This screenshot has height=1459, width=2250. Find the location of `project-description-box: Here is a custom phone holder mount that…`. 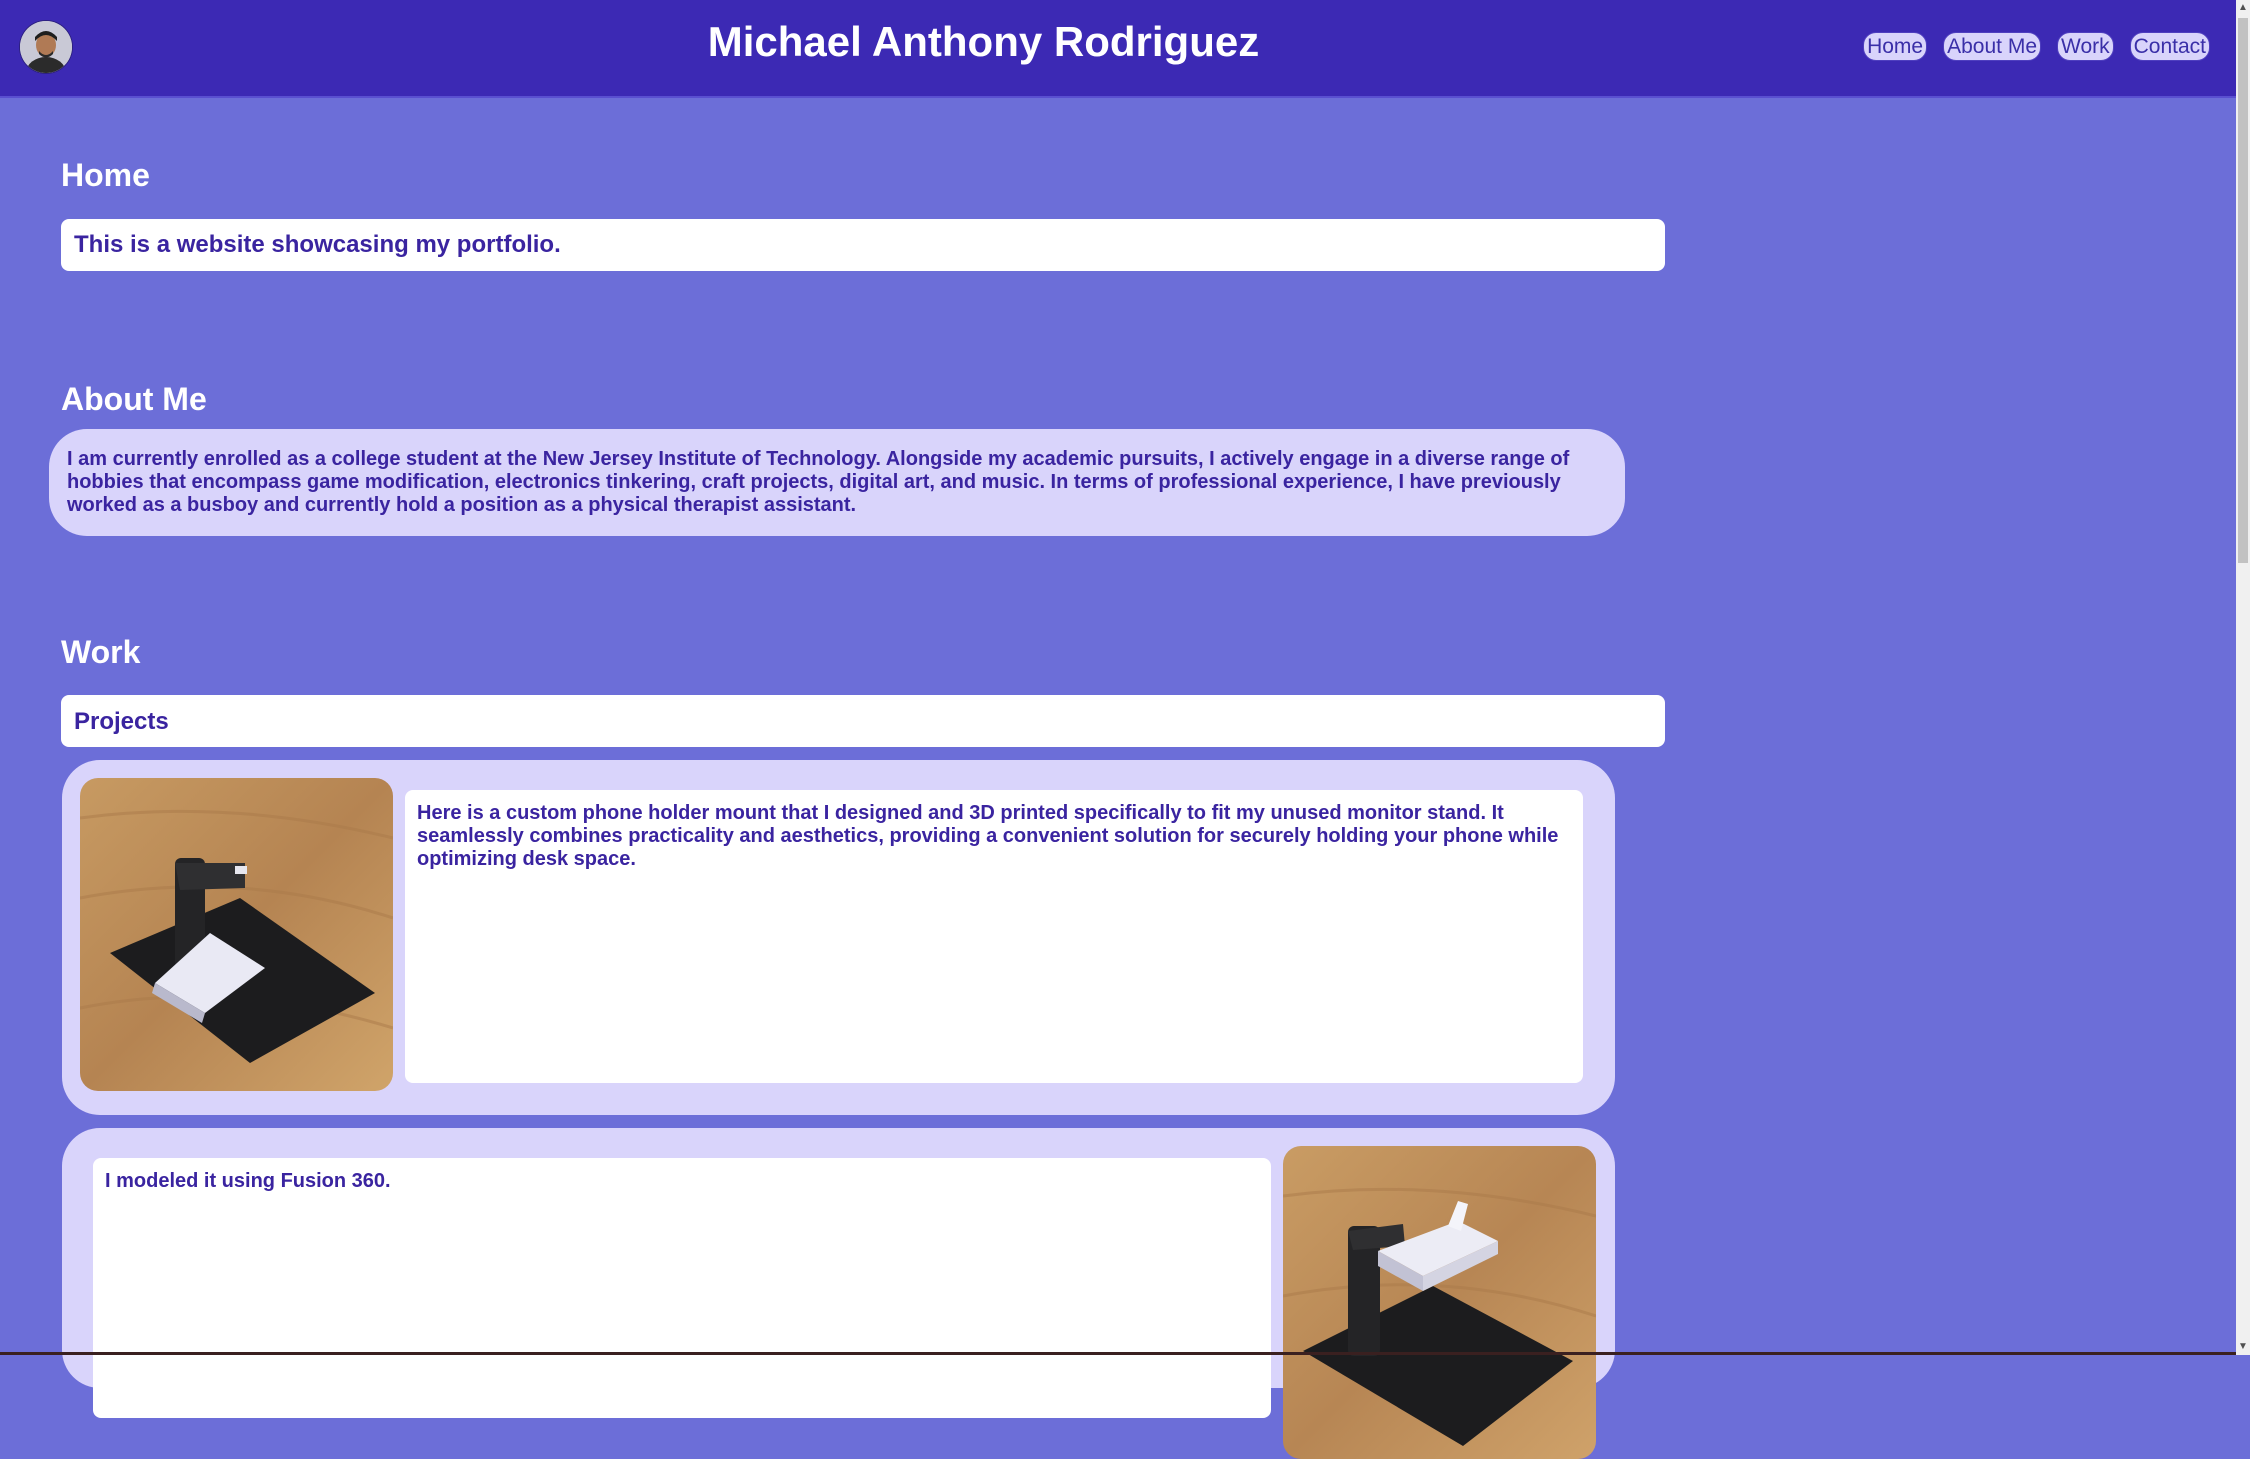

project-description-box: Here is a custom phone holder mount that… is located at coordinates (994, 936).